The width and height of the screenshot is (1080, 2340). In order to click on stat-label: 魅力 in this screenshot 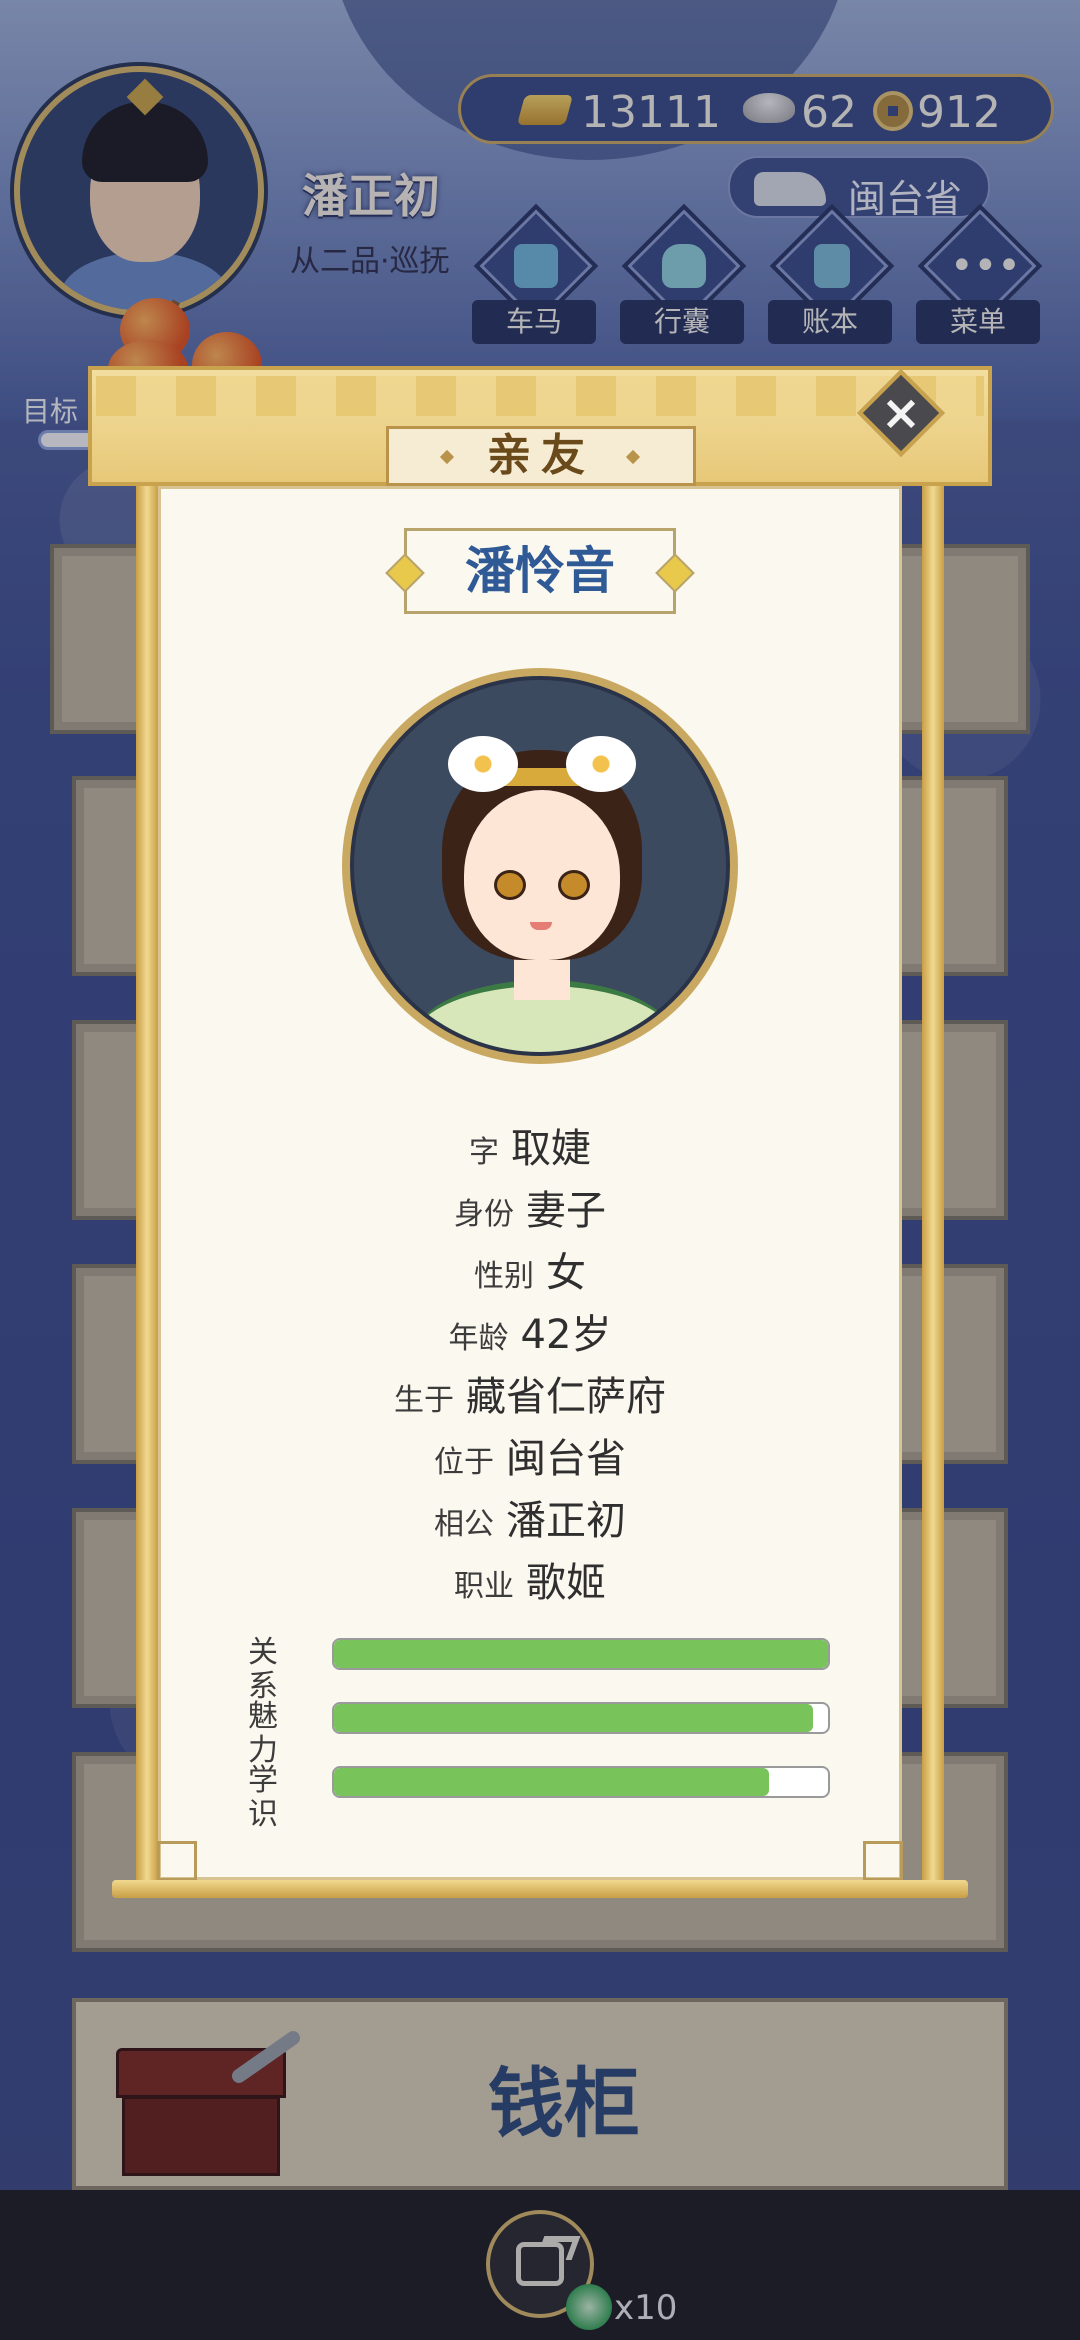, I will do `click(263, 1733)`.